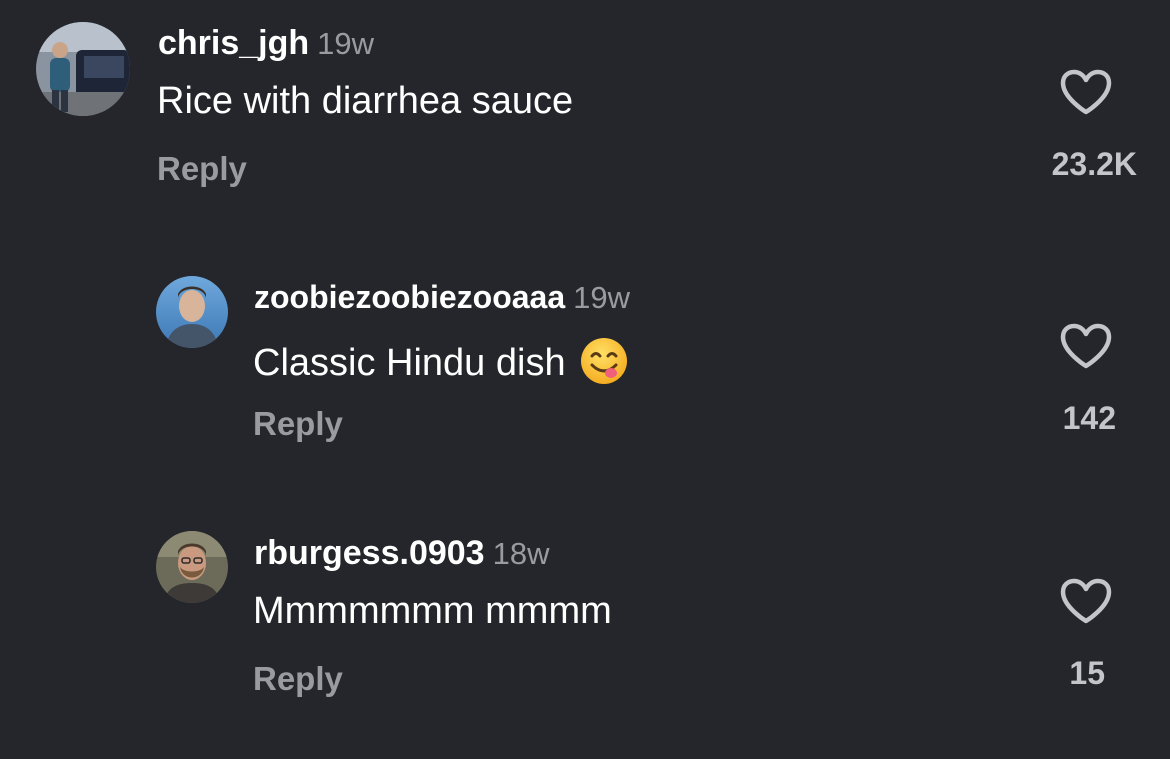  I want to click on bearded-man-avatar, so click(192, 567).